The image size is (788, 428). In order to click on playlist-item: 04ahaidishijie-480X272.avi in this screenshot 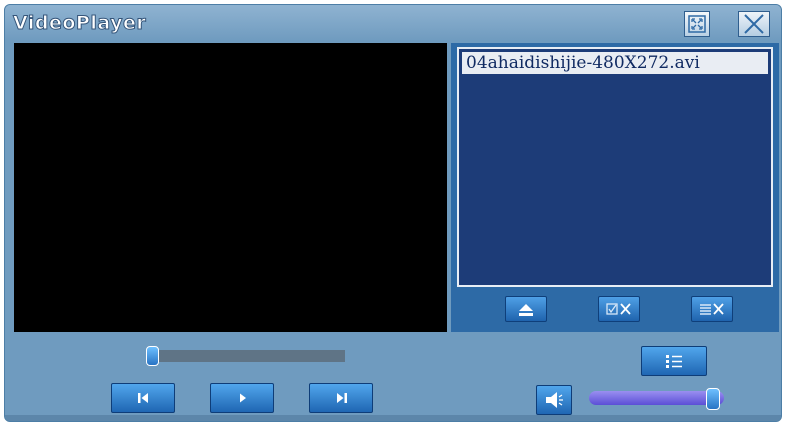, I will do `click(615, 63)`.